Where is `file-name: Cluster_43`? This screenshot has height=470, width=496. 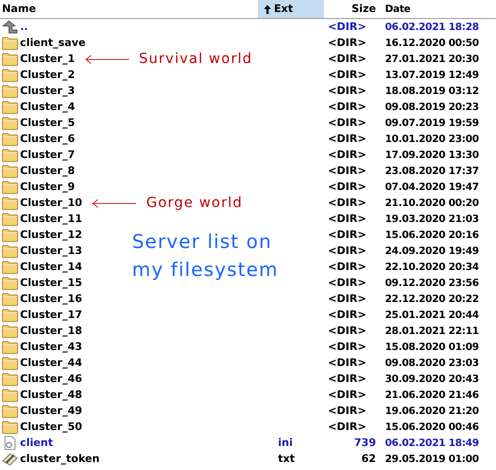 file-name: Cluster_43 is located at coordinates (51, 347).